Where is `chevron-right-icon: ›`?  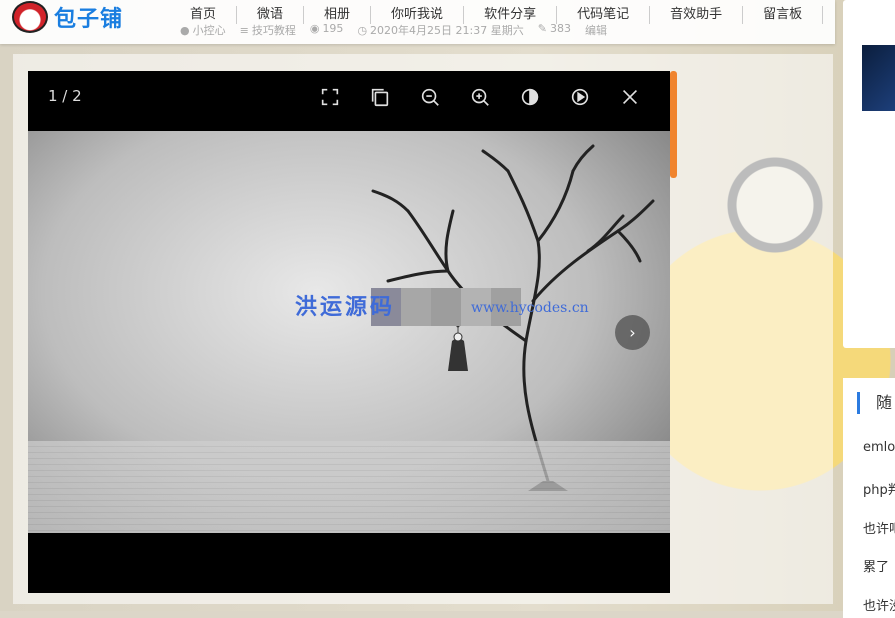
chevron-right-icon: › is located at coordinates (632, 332).